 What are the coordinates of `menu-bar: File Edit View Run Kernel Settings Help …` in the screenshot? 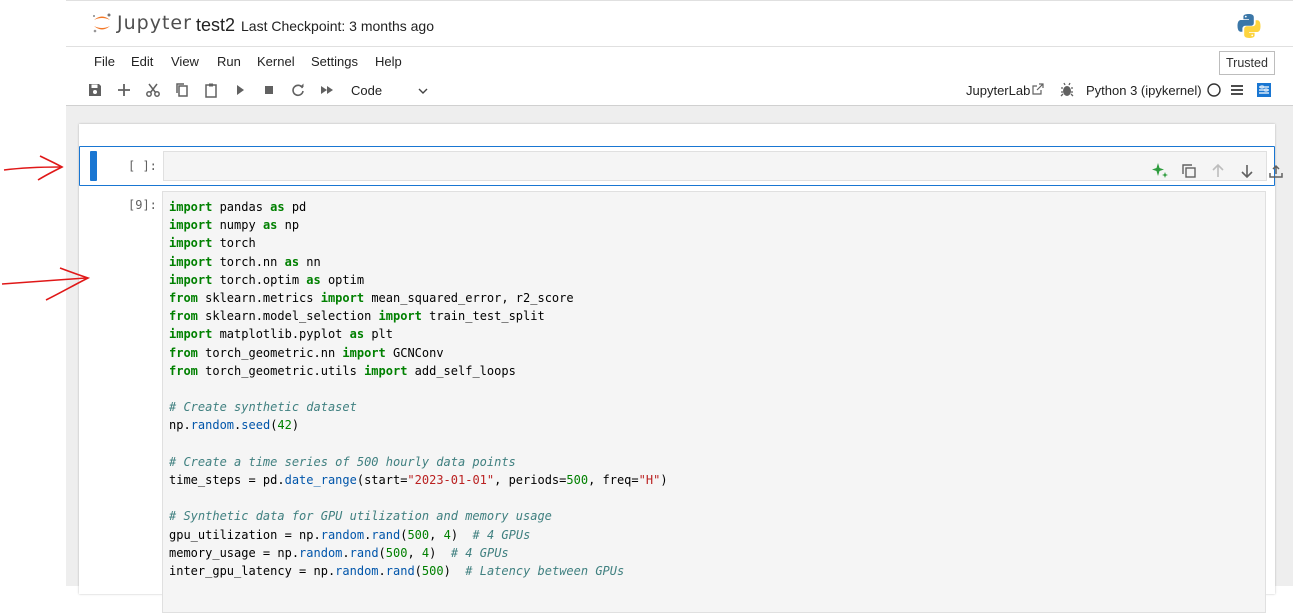 It's located at (679, 61).